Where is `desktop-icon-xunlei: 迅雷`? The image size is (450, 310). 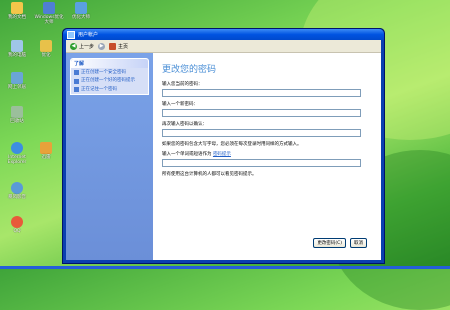
desktop-icon-xunlei: 迅雷 is located at coordinates (46, 151).